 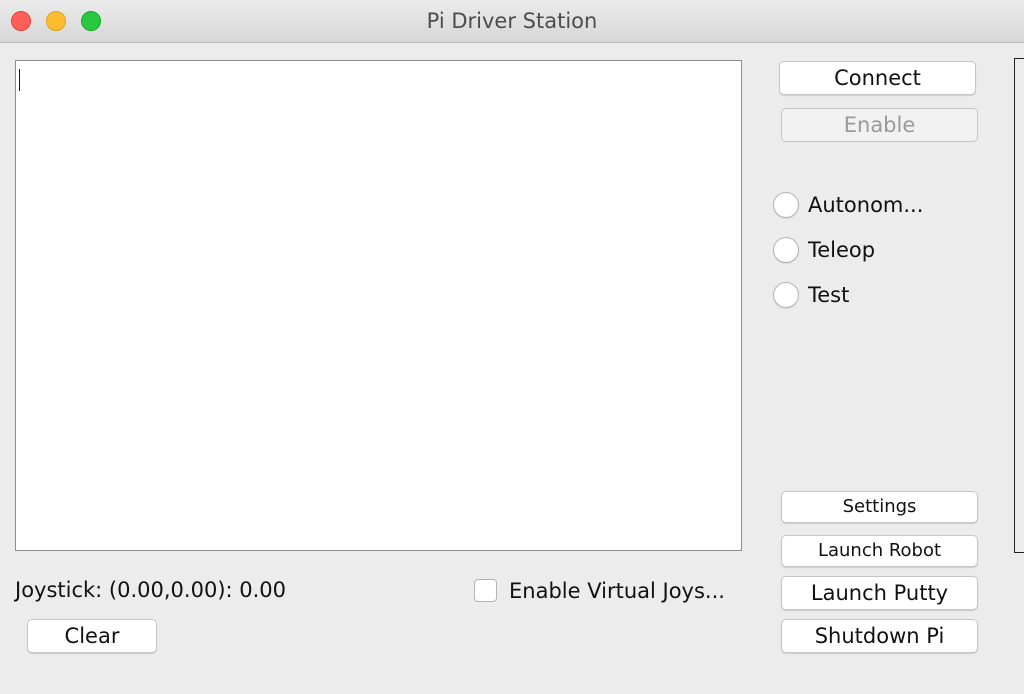 I want to click on checkbox-icon, so click(x=485, y=590).